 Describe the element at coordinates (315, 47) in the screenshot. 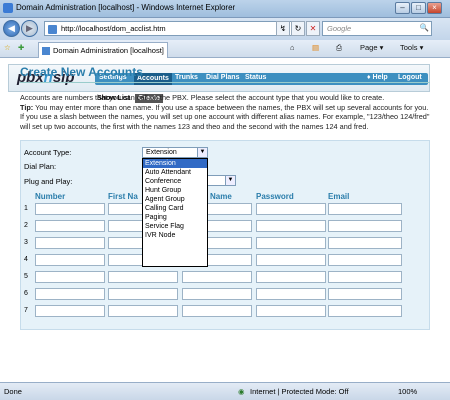

I see `feeds-icon: ▤` at that location.